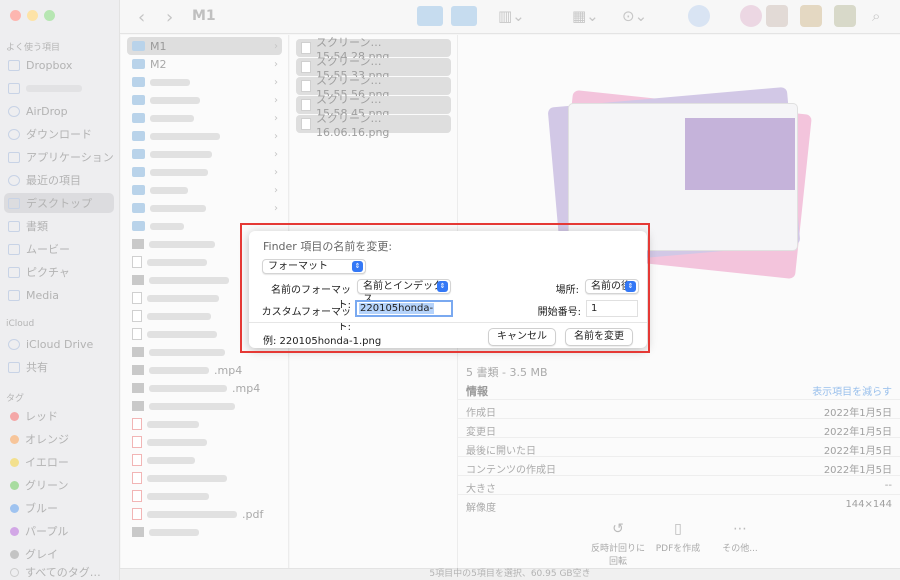 The height and width of the screenshot is (580, 900). I want to click on shared-folder-icon, so click(14, 367).